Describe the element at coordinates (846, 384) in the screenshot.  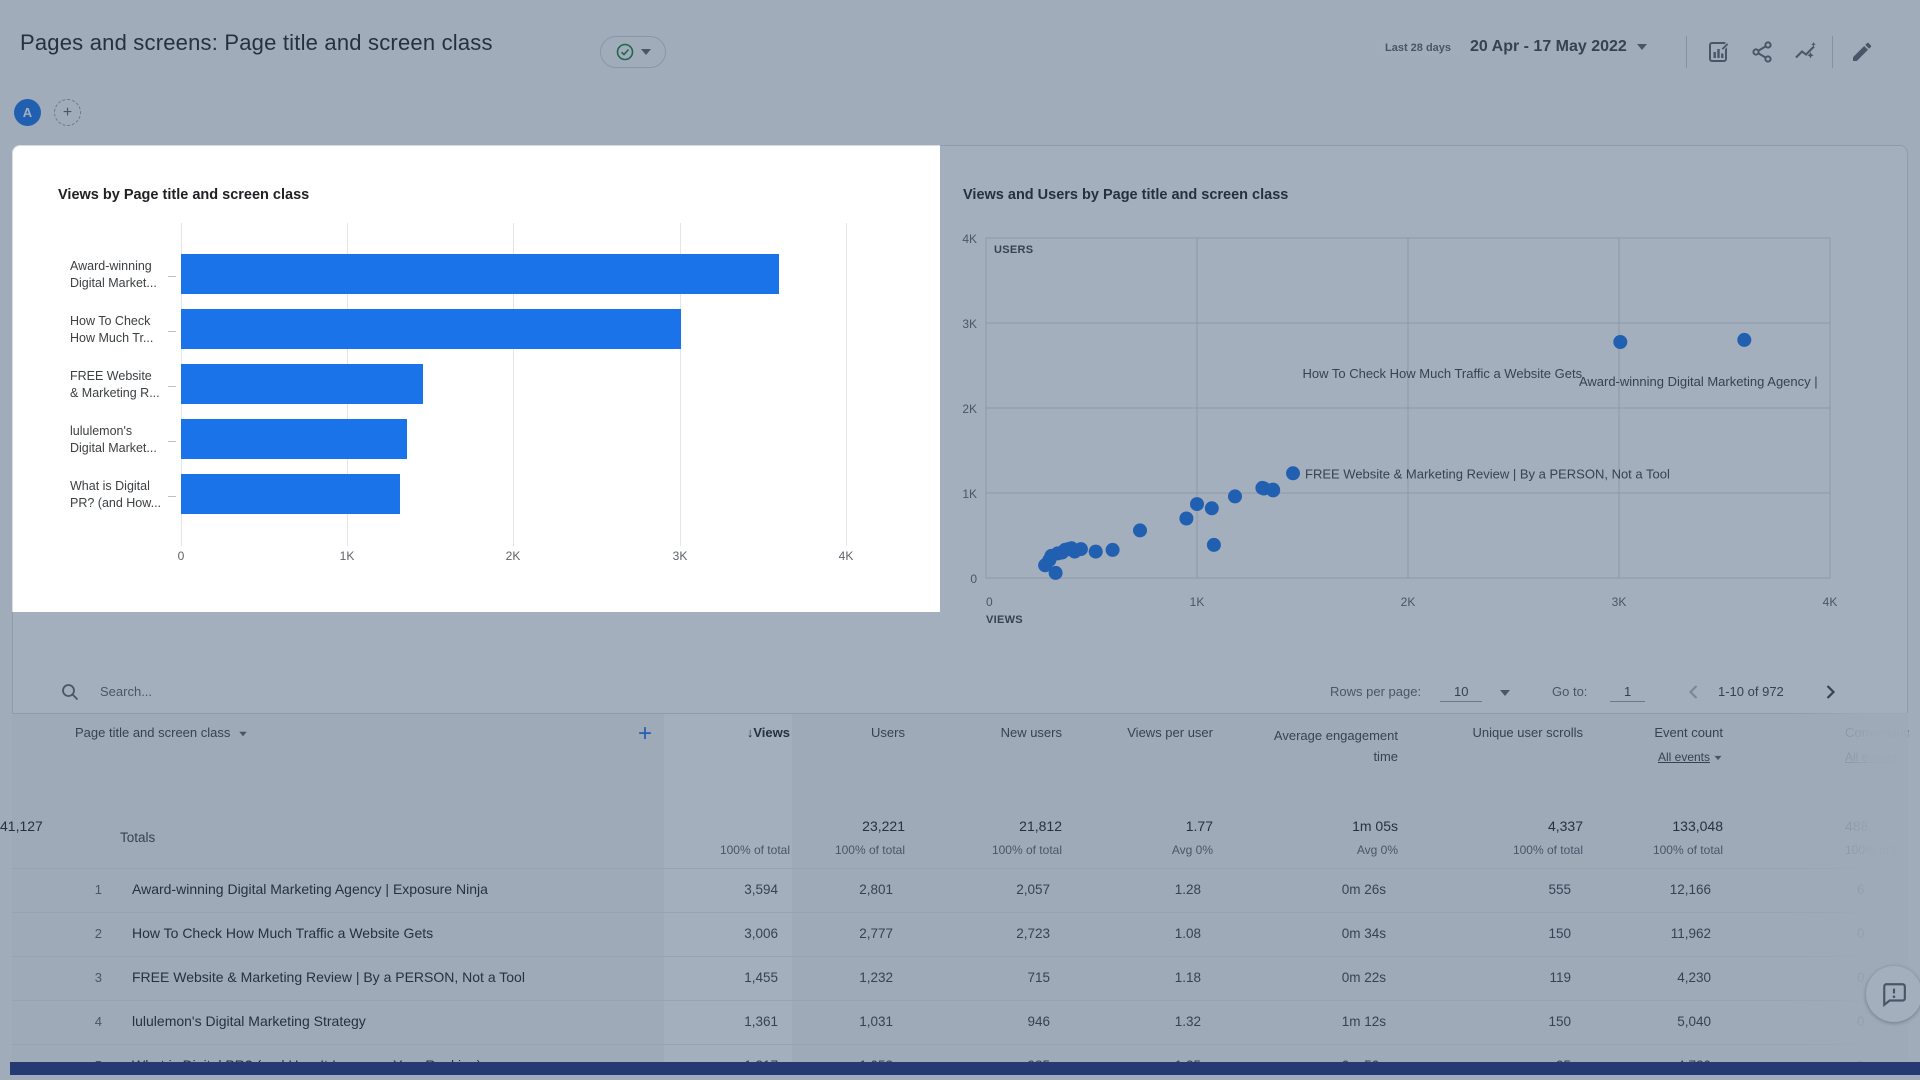
I see `bar-gridline` at that location.